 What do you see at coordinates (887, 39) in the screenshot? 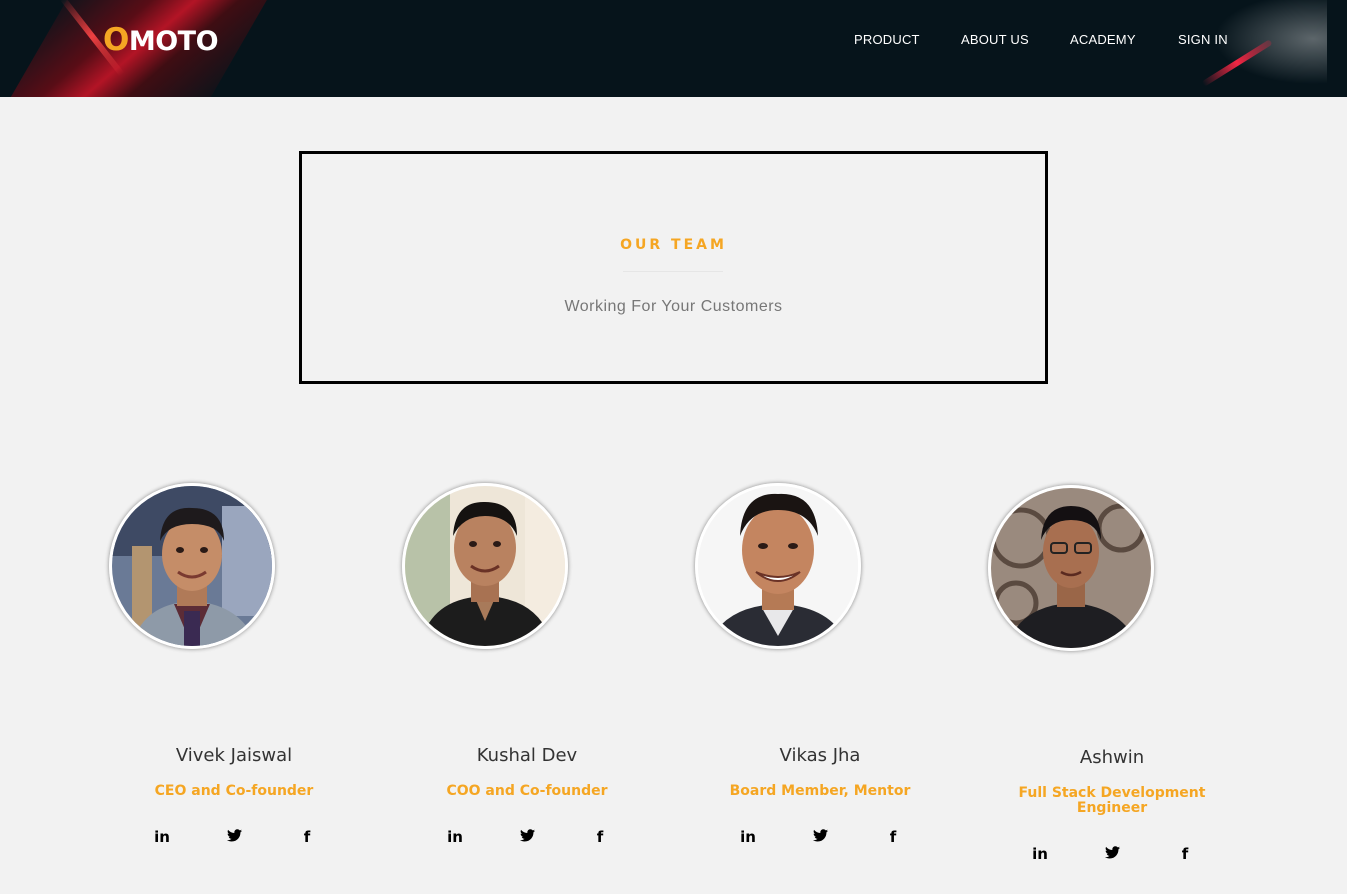
I see `nav-product: PRODUCT` at bounding box center [887, 39].